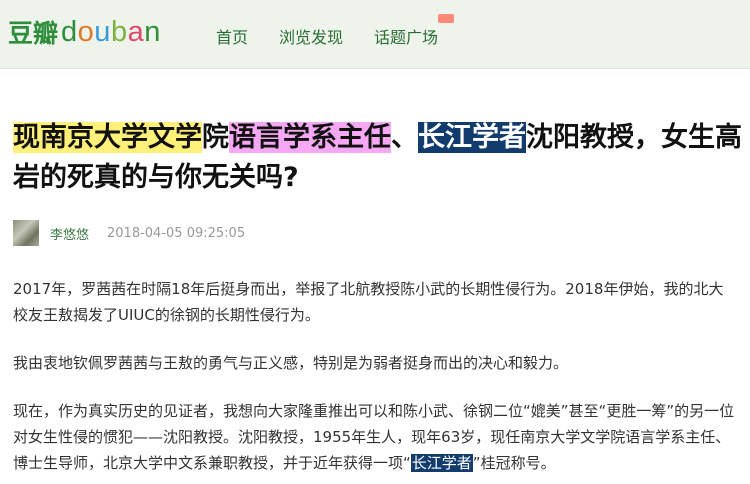  Describe the element at coordinates (102, 31) in the screenshot. I see `logo-letter: u` at that location.